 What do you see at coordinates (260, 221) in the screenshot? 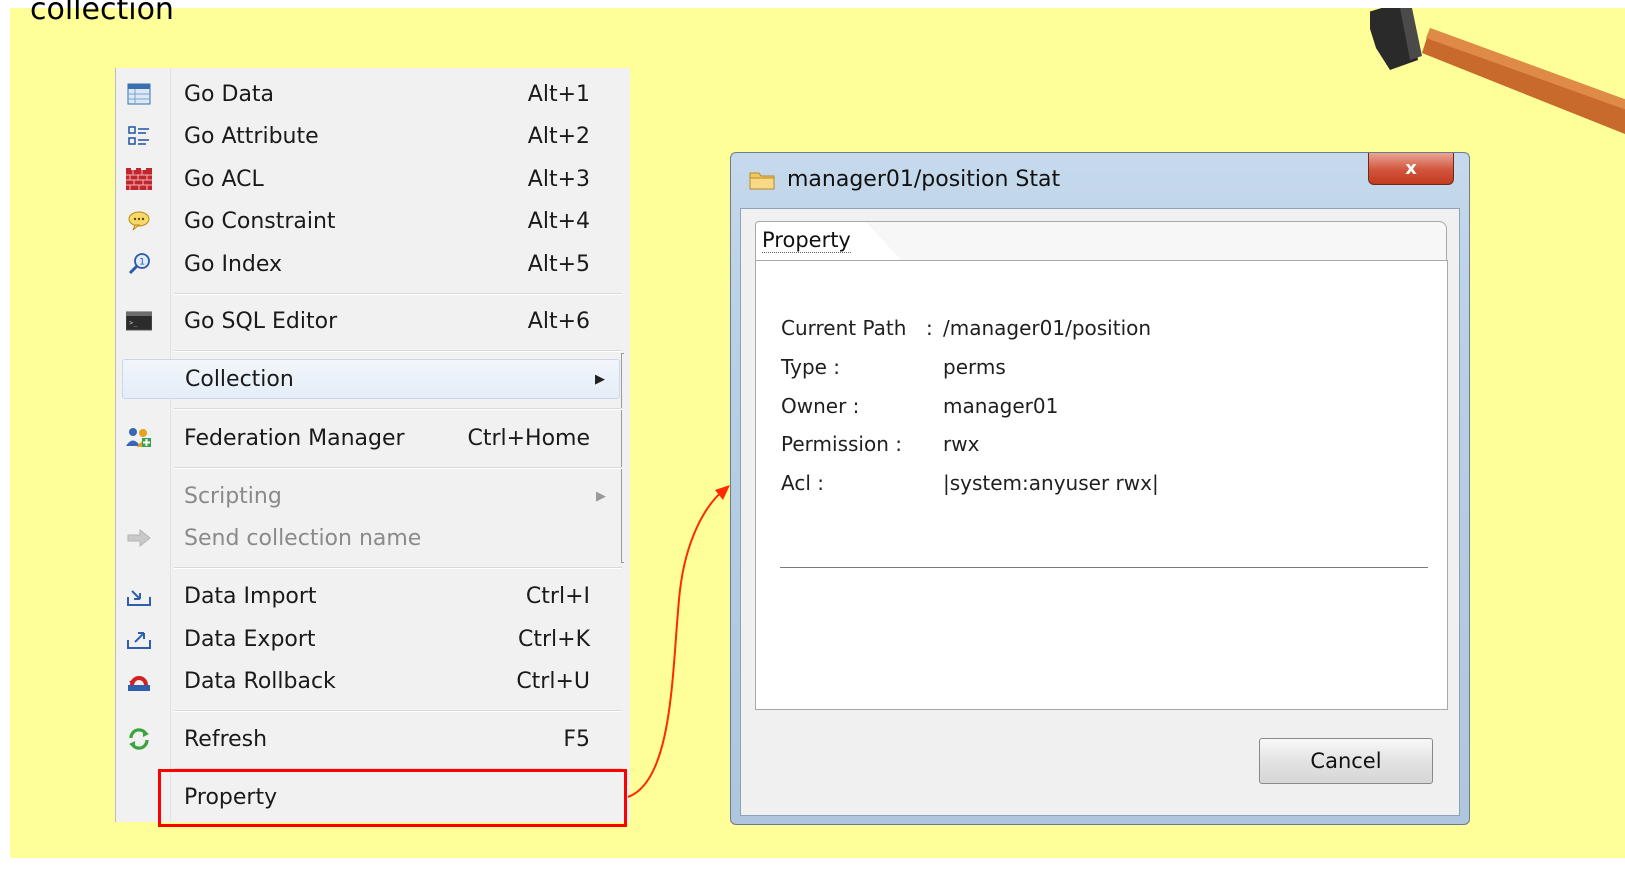
I see `menu-item-label: Go Constraint` at bounding box center [260, 221].